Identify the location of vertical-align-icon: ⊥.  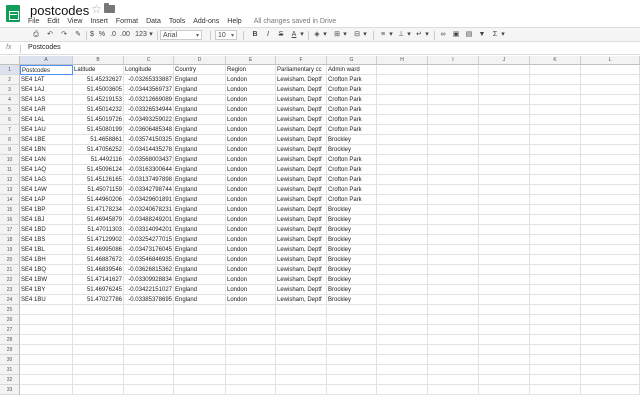
(401, 35).